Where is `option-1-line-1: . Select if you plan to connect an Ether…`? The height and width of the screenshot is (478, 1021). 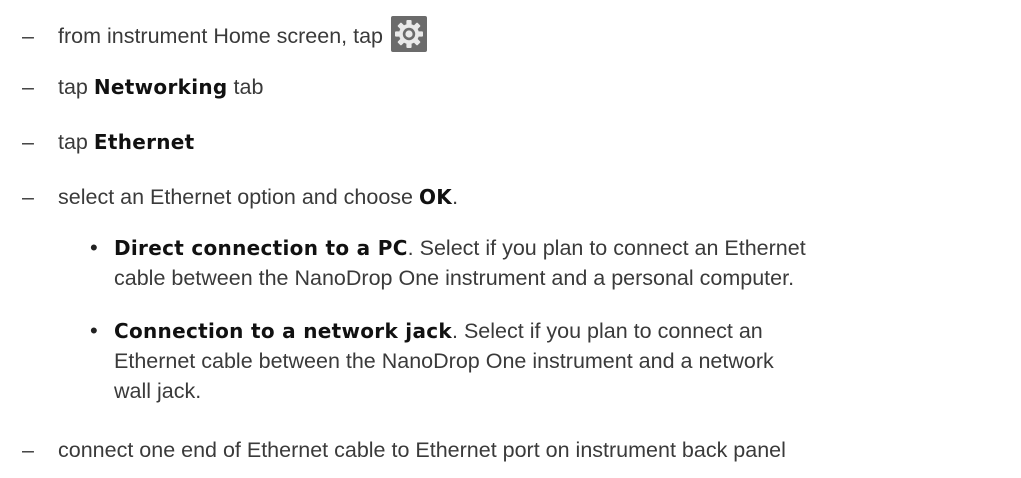
option-1-line-1: . Select if you plan to connect an Ether… is located at coordinates (606, 248).